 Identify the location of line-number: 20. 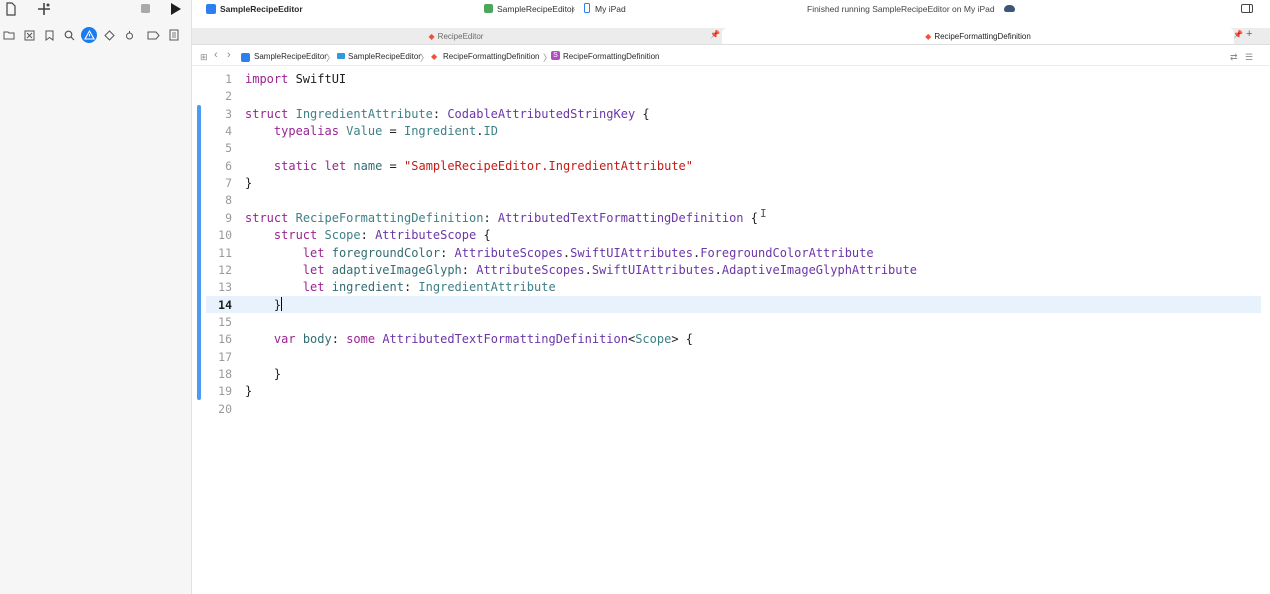
(225, 408).